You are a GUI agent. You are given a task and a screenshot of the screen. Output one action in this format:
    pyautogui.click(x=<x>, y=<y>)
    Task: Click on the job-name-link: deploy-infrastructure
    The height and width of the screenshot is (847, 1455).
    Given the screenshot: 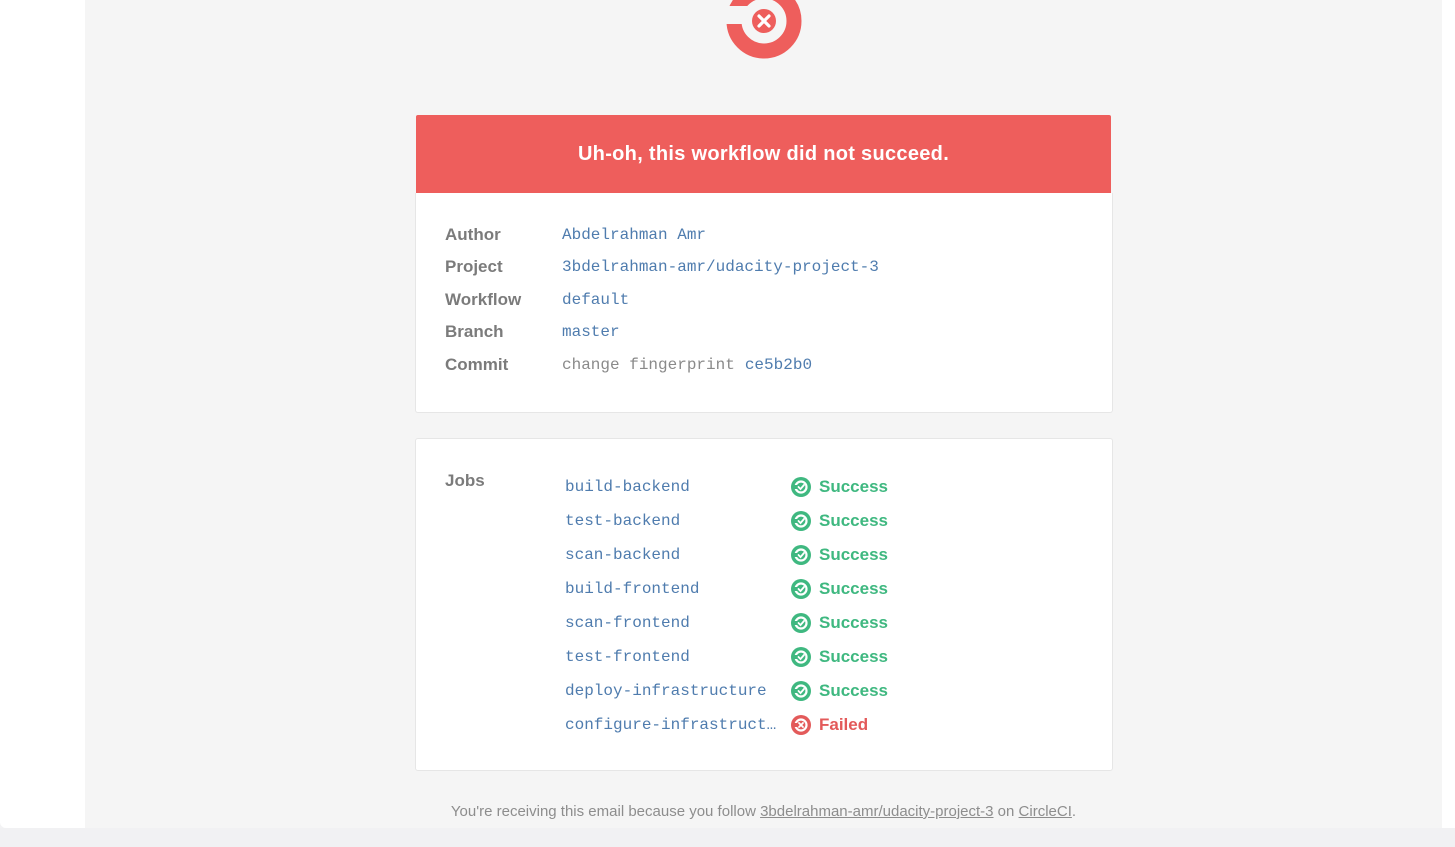 What is the action you would take?
    pyautogui.click(x=671, y=691)
    